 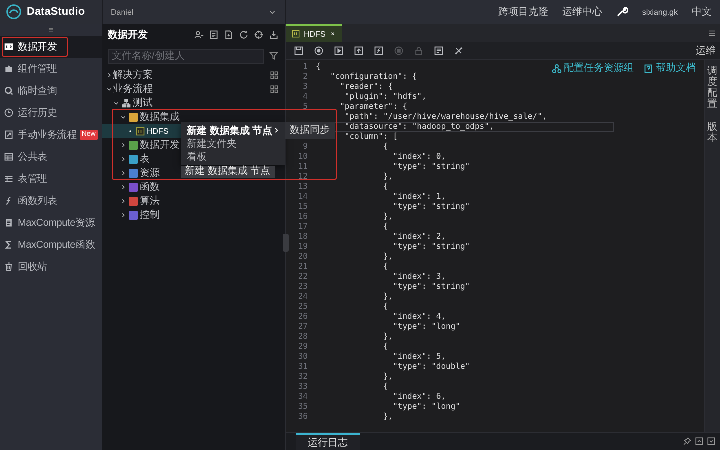 I want to click on line-number: 12, so click(x=303, y=177).